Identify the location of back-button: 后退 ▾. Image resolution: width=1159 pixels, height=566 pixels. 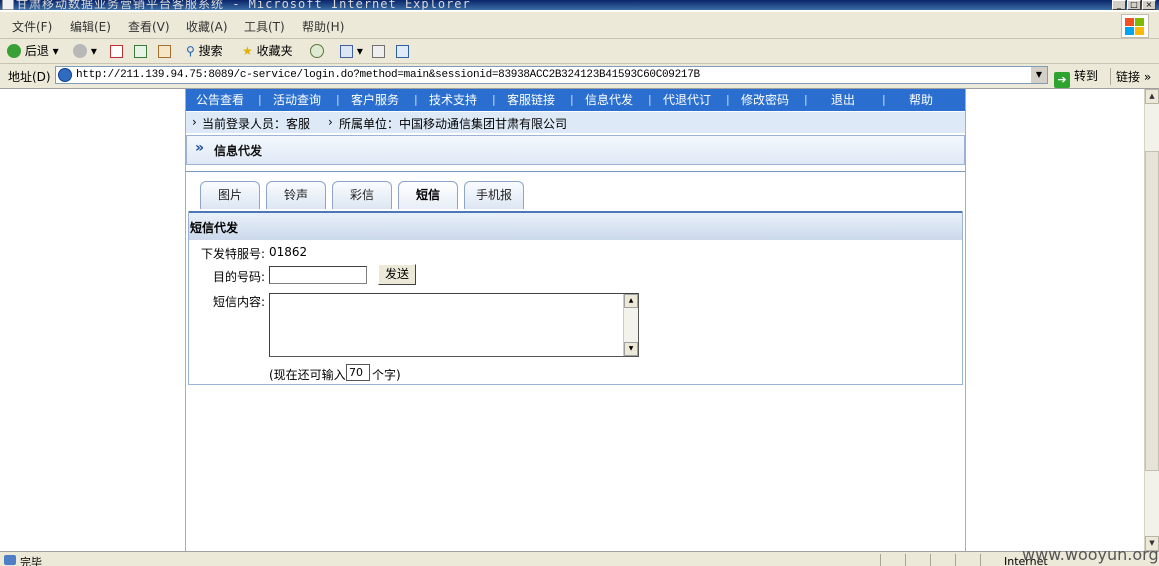
(33, 51).